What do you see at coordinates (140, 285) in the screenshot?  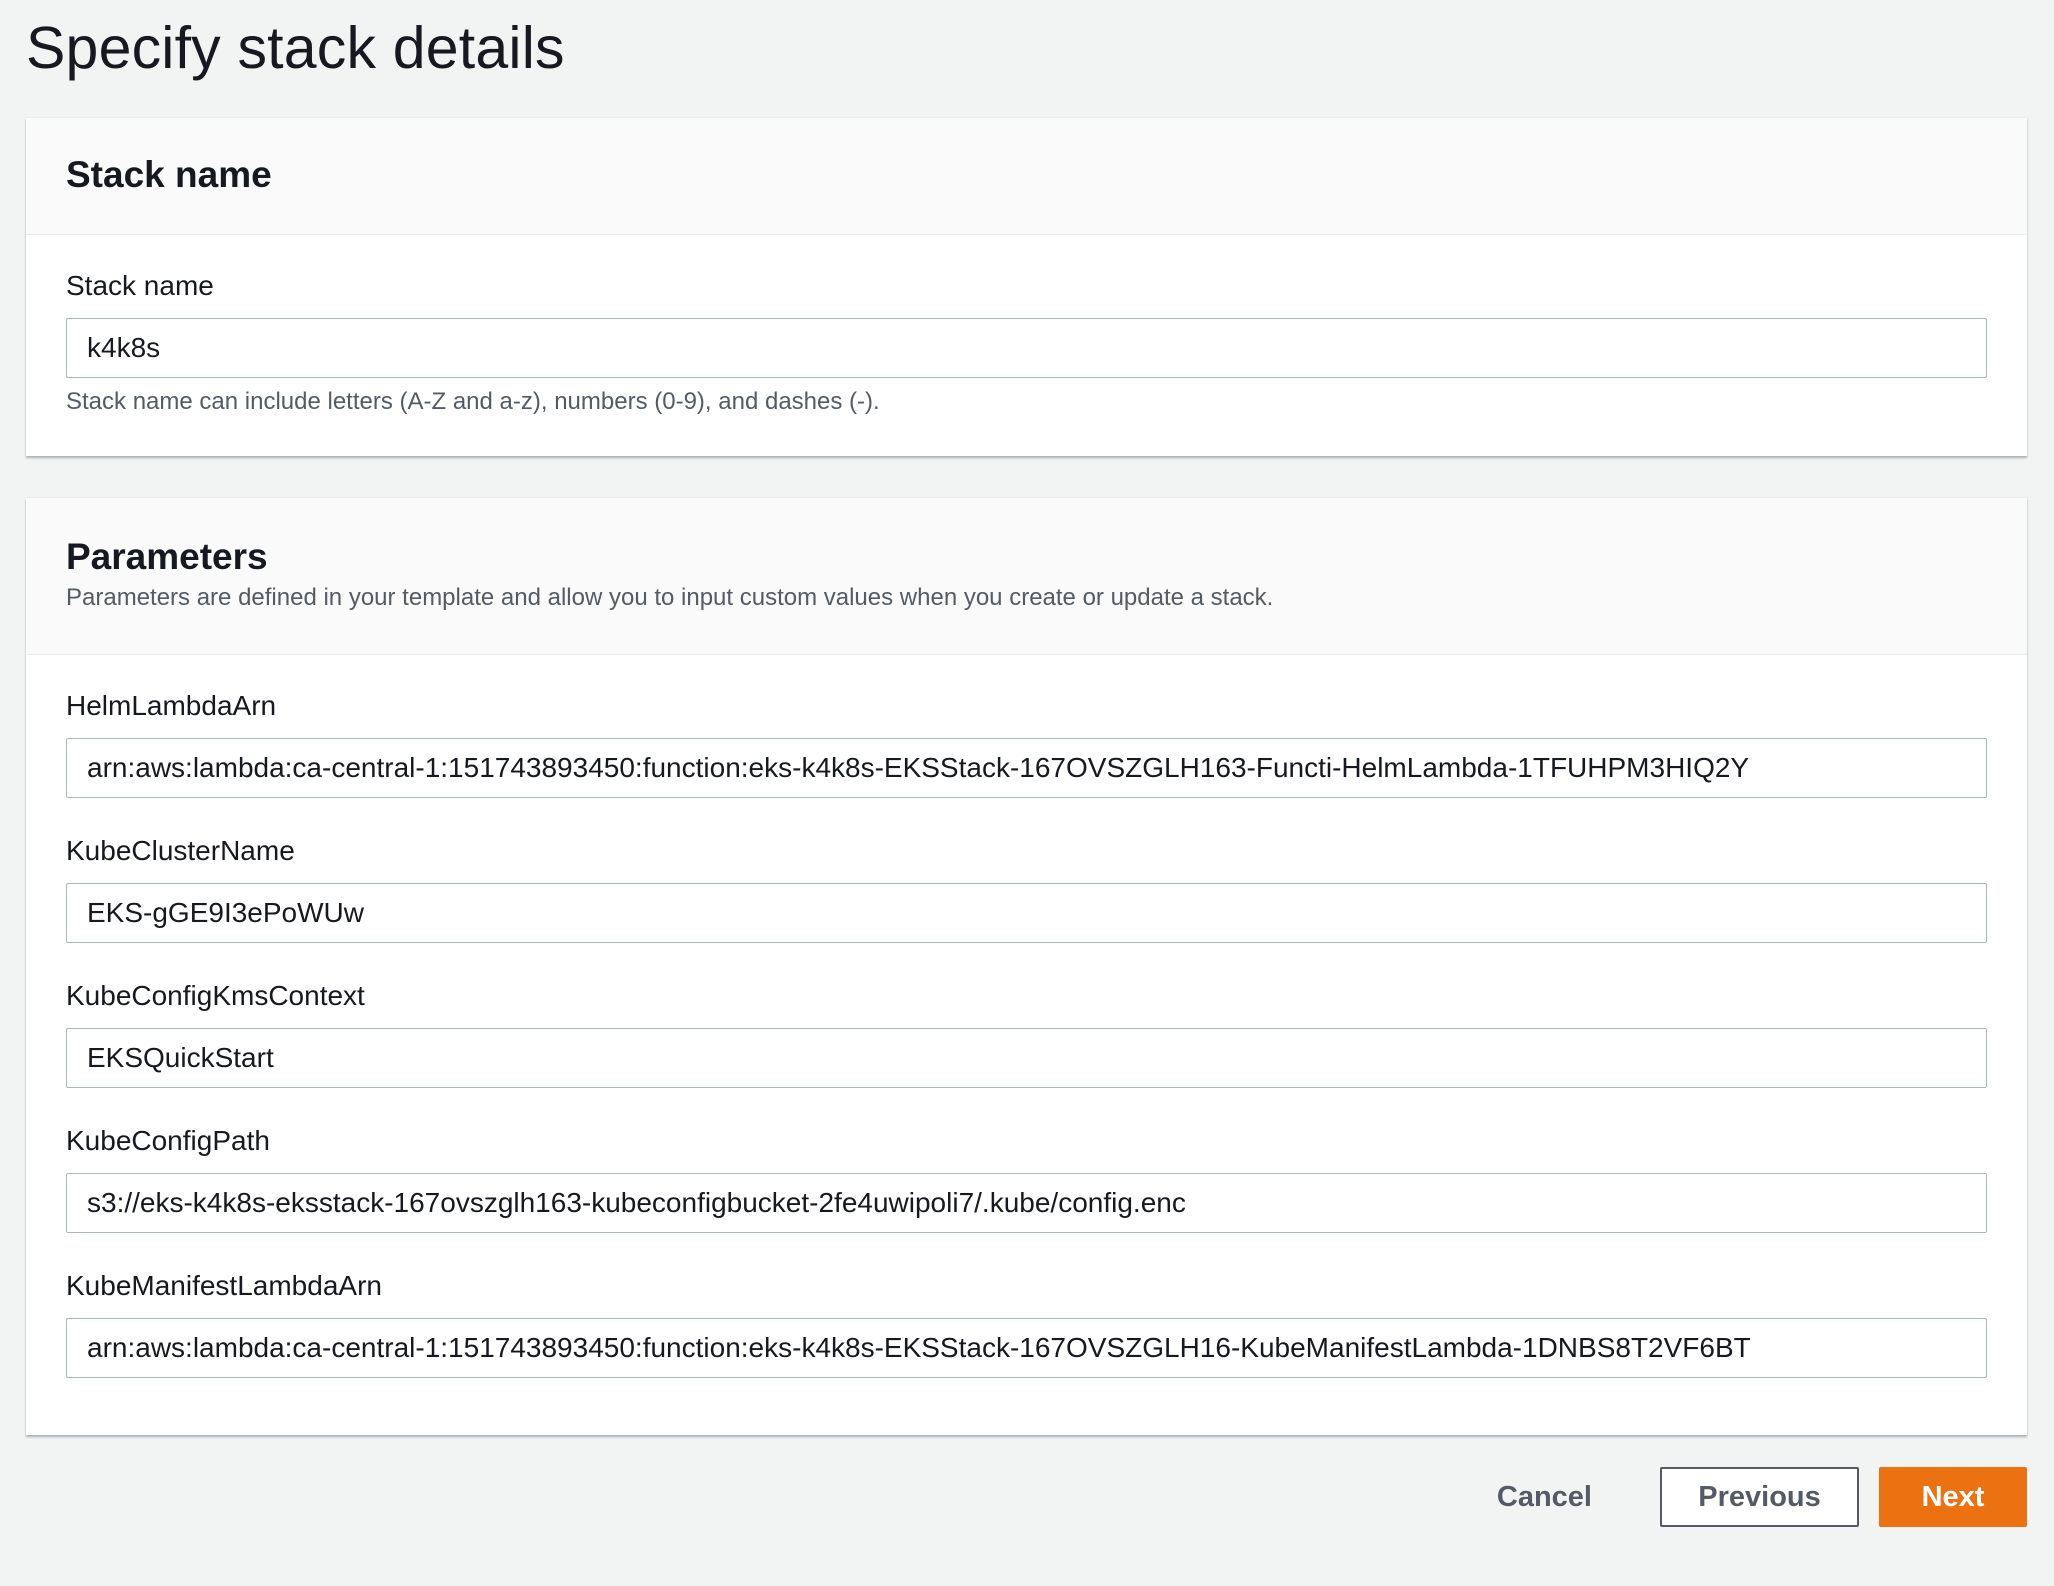 I see `stack-name-label: Stack name` at bounding box center [140, 285].